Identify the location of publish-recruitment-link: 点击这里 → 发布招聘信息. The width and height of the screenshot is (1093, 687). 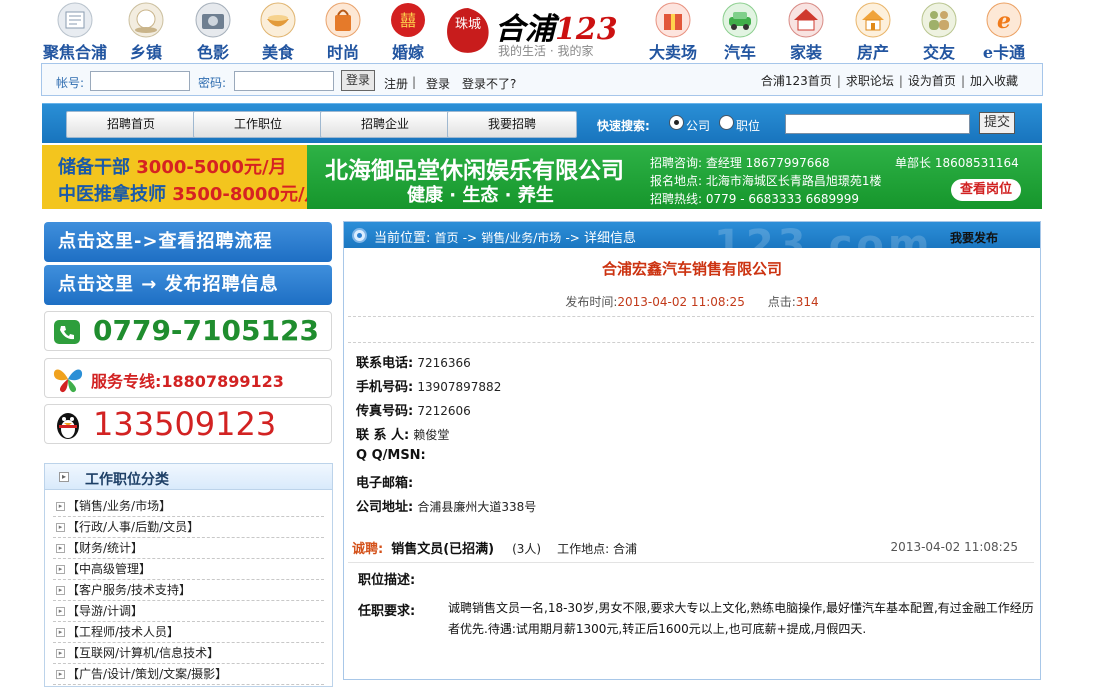
(188, 285).